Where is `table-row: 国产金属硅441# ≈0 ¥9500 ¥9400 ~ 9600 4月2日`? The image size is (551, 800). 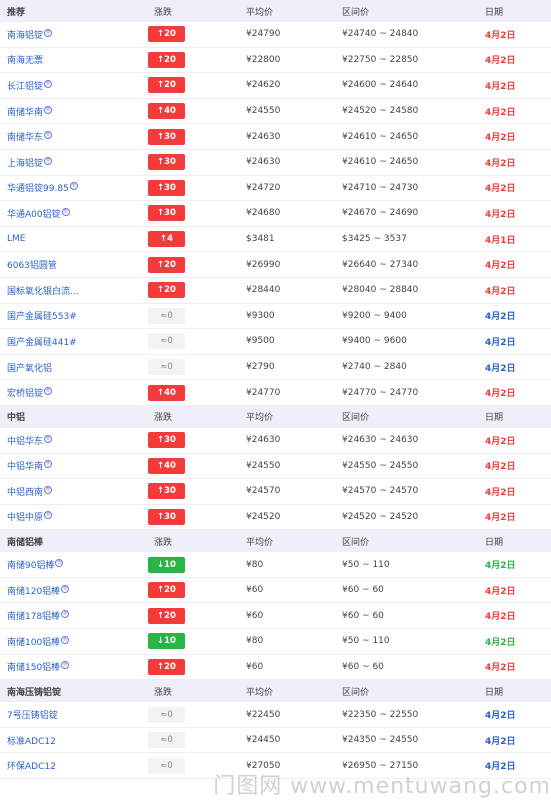
table-row: 国产金属硅441# ≈0 ¥9500 ¥9400 ~ 9600 4月2日 is located at coordinates (275, 342).